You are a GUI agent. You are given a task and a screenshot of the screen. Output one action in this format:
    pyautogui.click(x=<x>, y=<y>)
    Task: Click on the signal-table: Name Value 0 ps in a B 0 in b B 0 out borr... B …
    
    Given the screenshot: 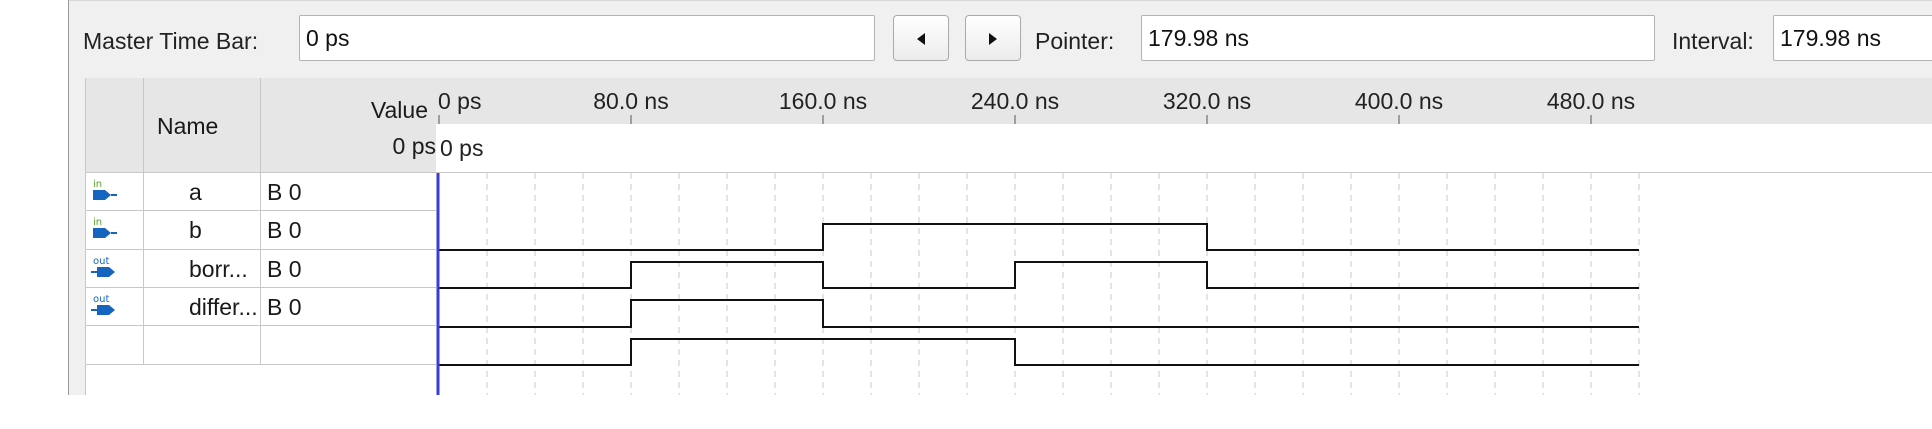 What is the action you would take?
    pyautogui.click(x=260, y=236)
    